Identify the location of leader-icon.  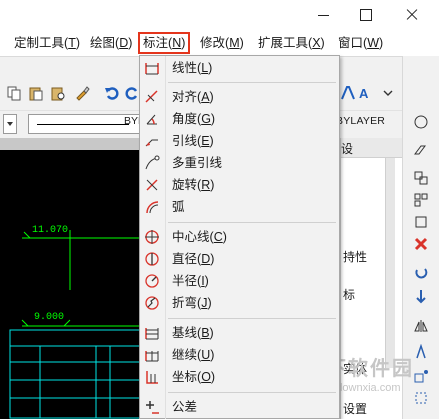
(151, 143).